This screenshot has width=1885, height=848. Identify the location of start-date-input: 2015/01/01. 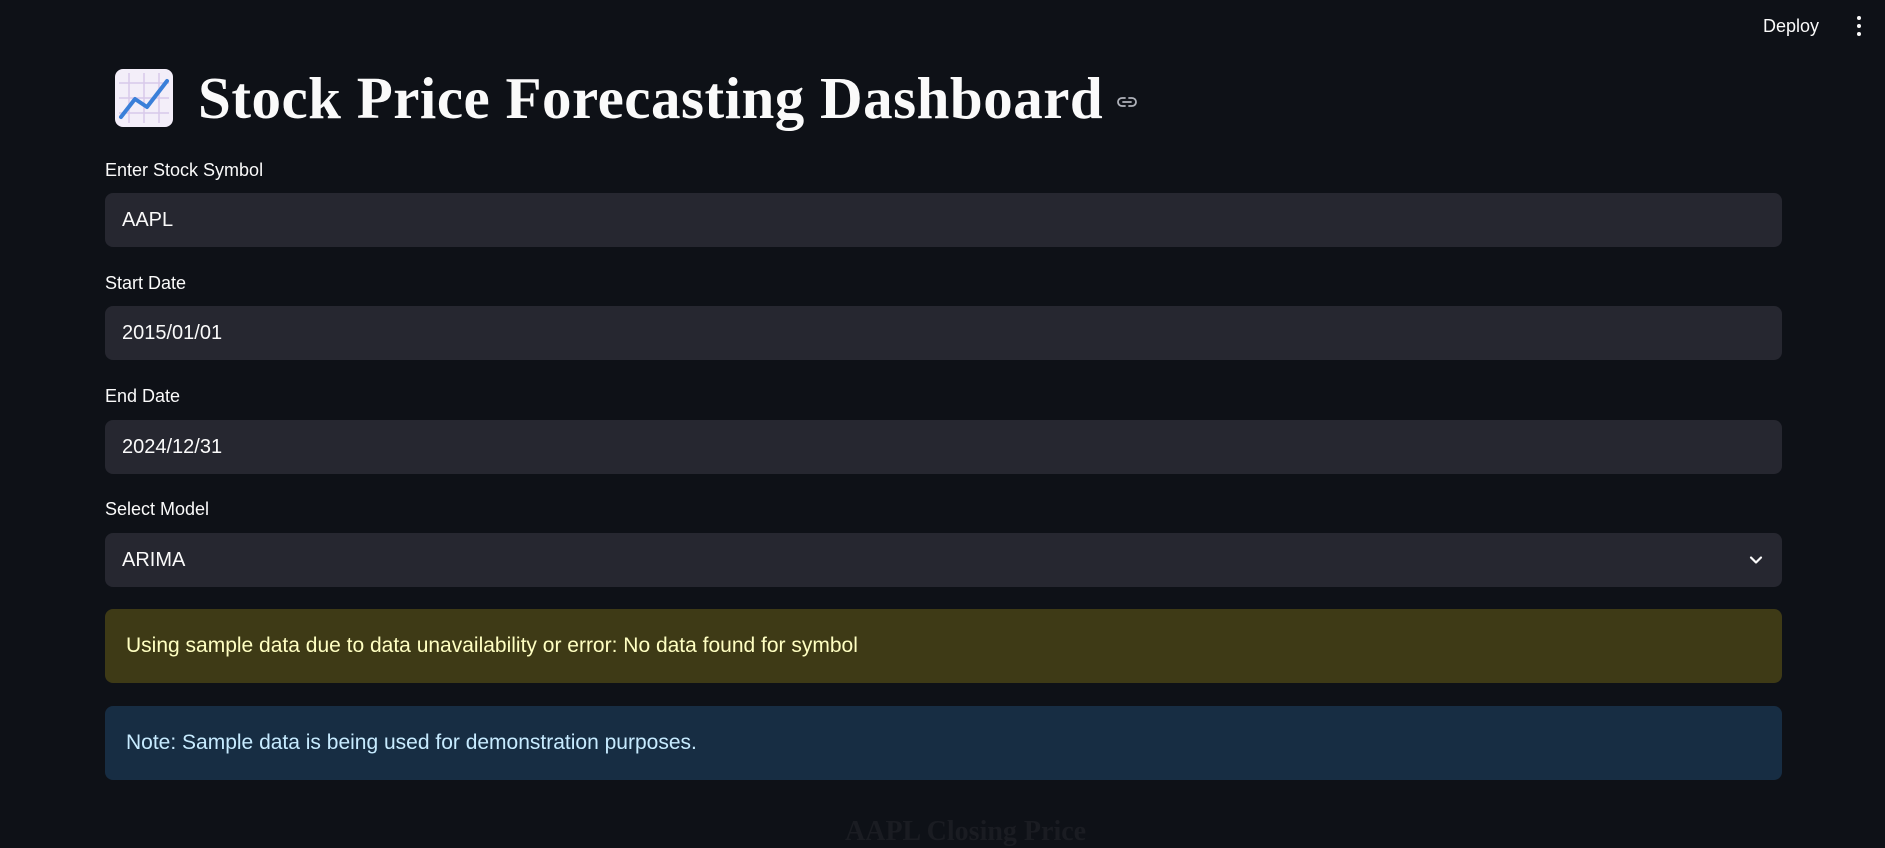
(943, 333).